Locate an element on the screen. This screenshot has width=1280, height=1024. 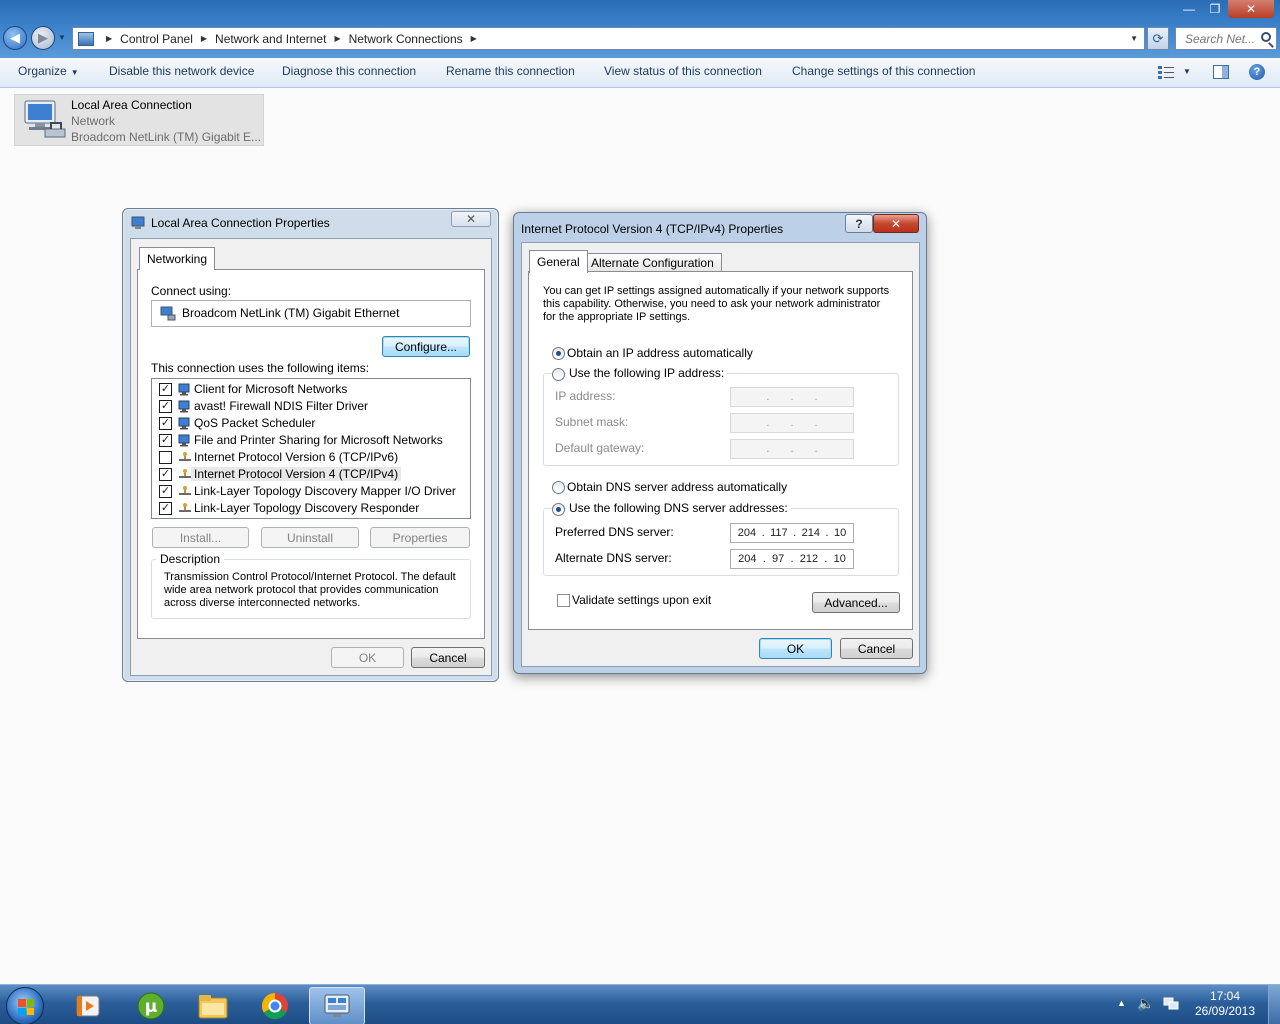
view-options-icon is located at coordinates (1166, 72).